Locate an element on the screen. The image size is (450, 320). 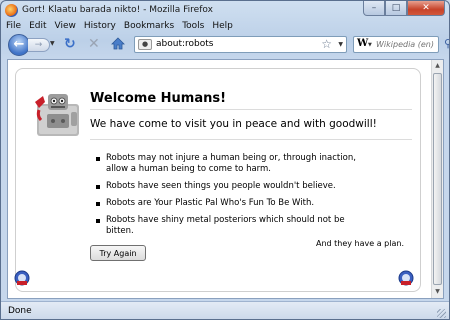
address-bar: ● about:robots ☆ ▼ is located at coordinates (240, 44).